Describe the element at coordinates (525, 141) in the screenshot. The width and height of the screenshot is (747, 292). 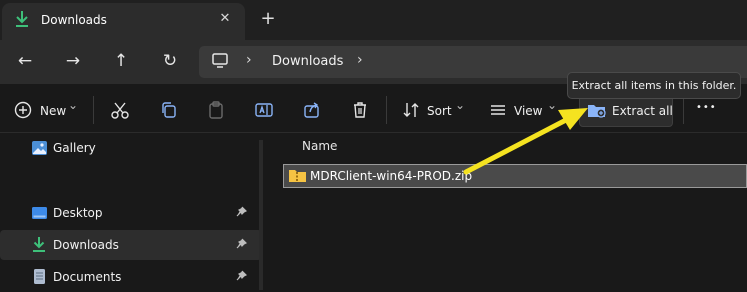
I see `annotation-arrow` at that location.